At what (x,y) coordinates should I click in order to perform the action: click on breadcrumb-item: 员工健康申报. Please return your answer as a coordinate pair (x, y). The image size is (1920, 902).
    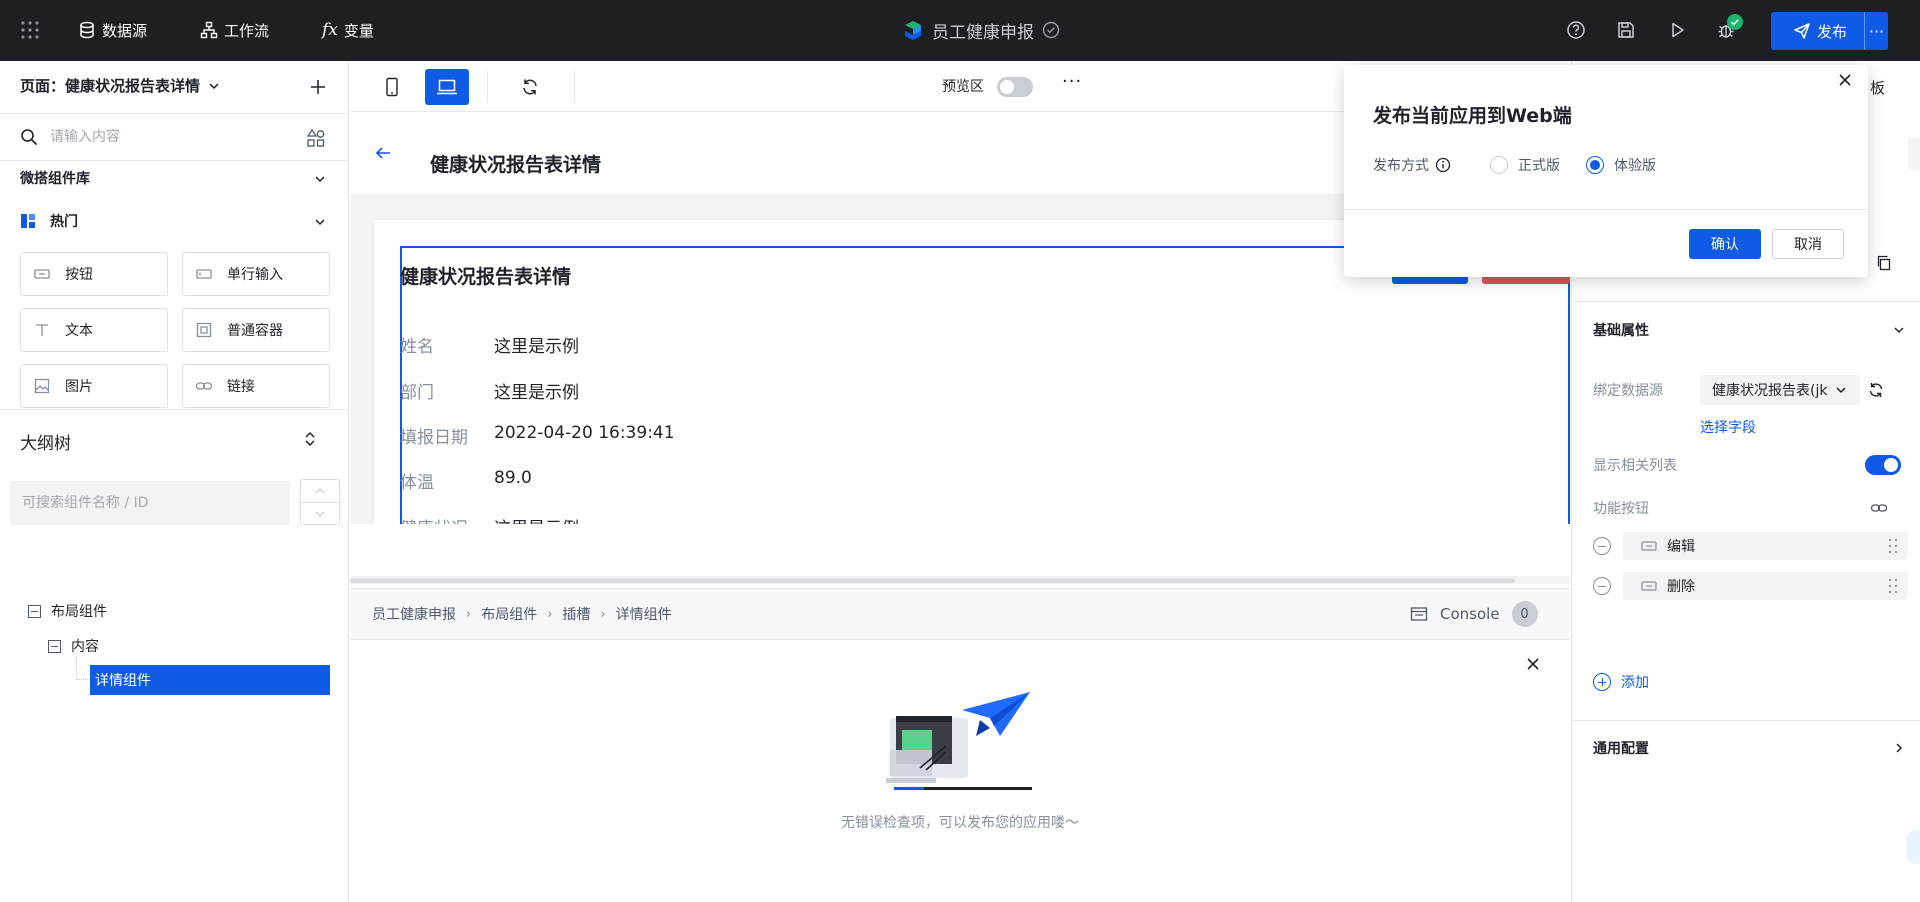
    Looking at the image, I should click on (414, 614).